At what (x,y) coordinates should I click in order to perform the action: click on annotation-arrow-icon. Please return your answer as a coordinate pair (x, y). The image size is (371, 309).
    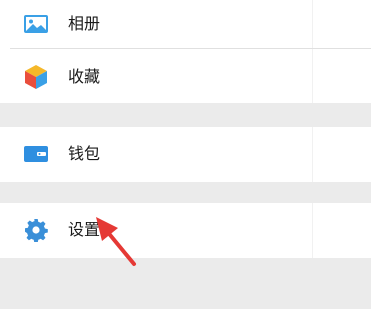
    Looking at the image, I should click on (116, 241).